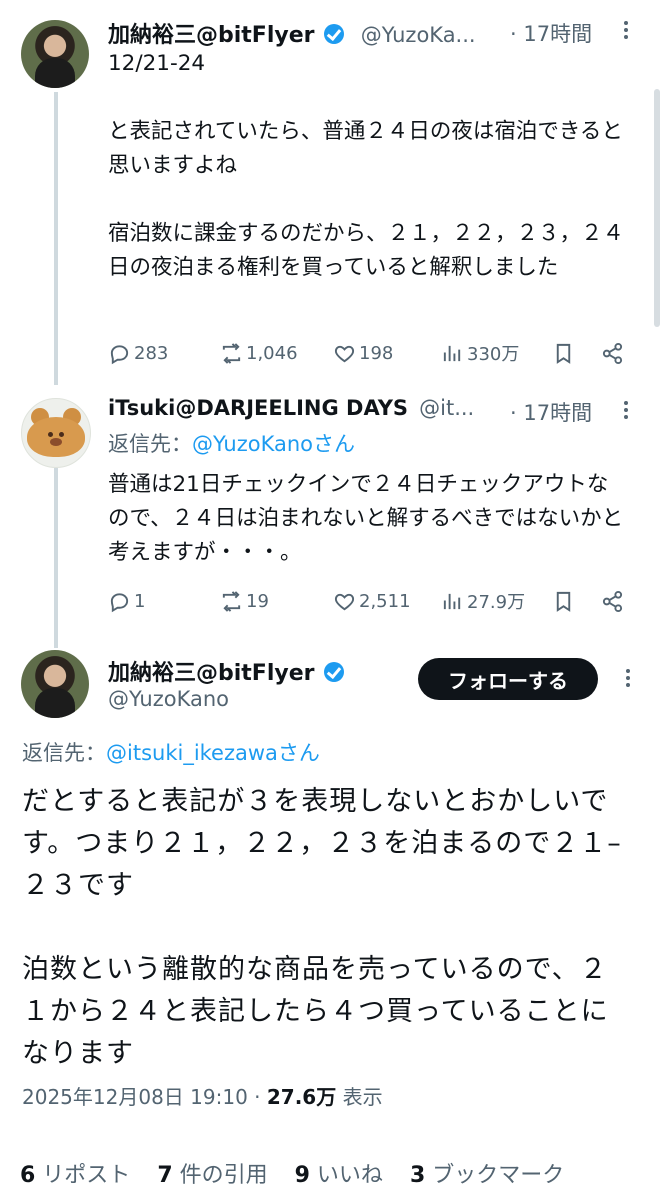  I want to click on tweet-meta: 2025年12月08日 19:10 · 27.6万 表示, so click(202, 1095).